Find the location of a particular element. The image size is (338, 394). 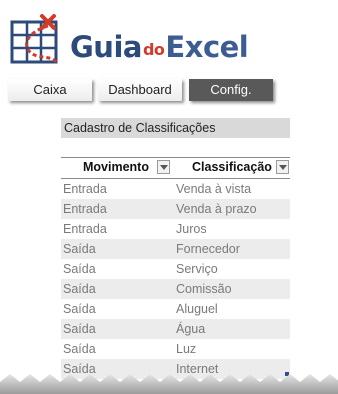

table-row: Saída Fornecedor is located at coordinates (175, 249).